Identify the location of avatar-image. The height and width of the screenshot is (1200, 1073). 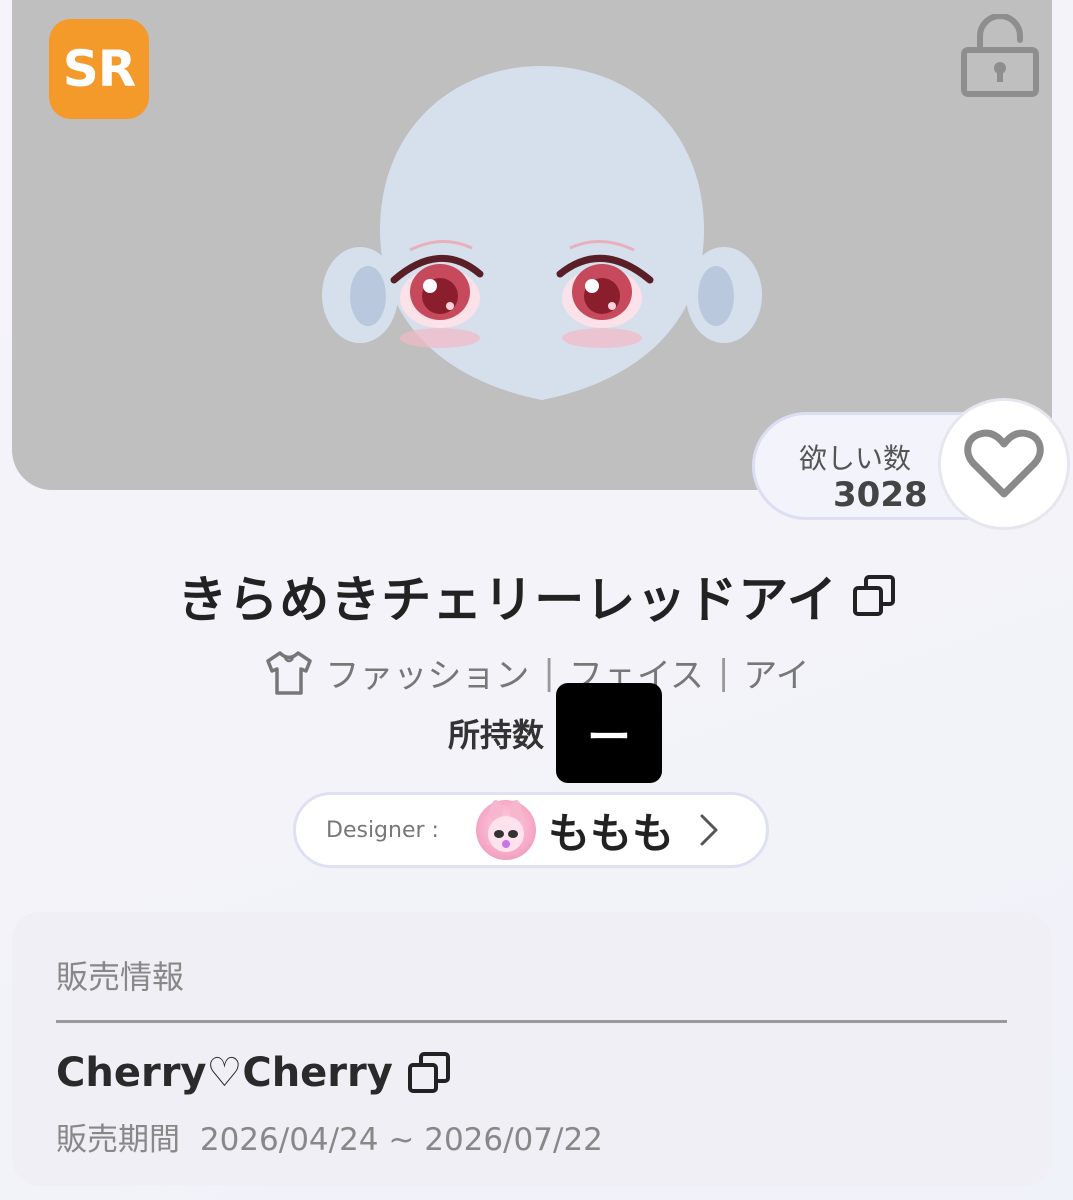
(506, 826).